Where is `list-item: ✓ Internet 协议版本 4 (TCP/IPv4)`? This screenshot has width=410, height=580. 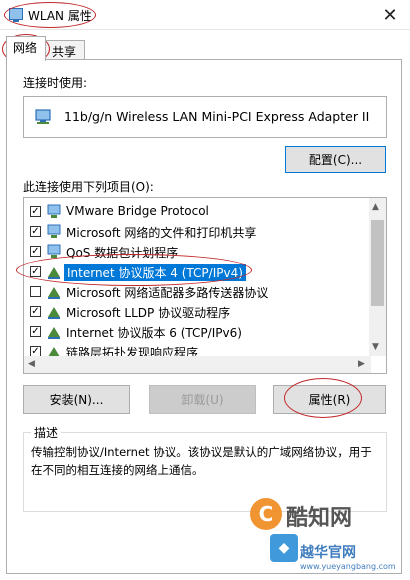 list-item: ✓ Internet 协议版本 4 (TCP/IPv4) is located at coordinates (197, 272).